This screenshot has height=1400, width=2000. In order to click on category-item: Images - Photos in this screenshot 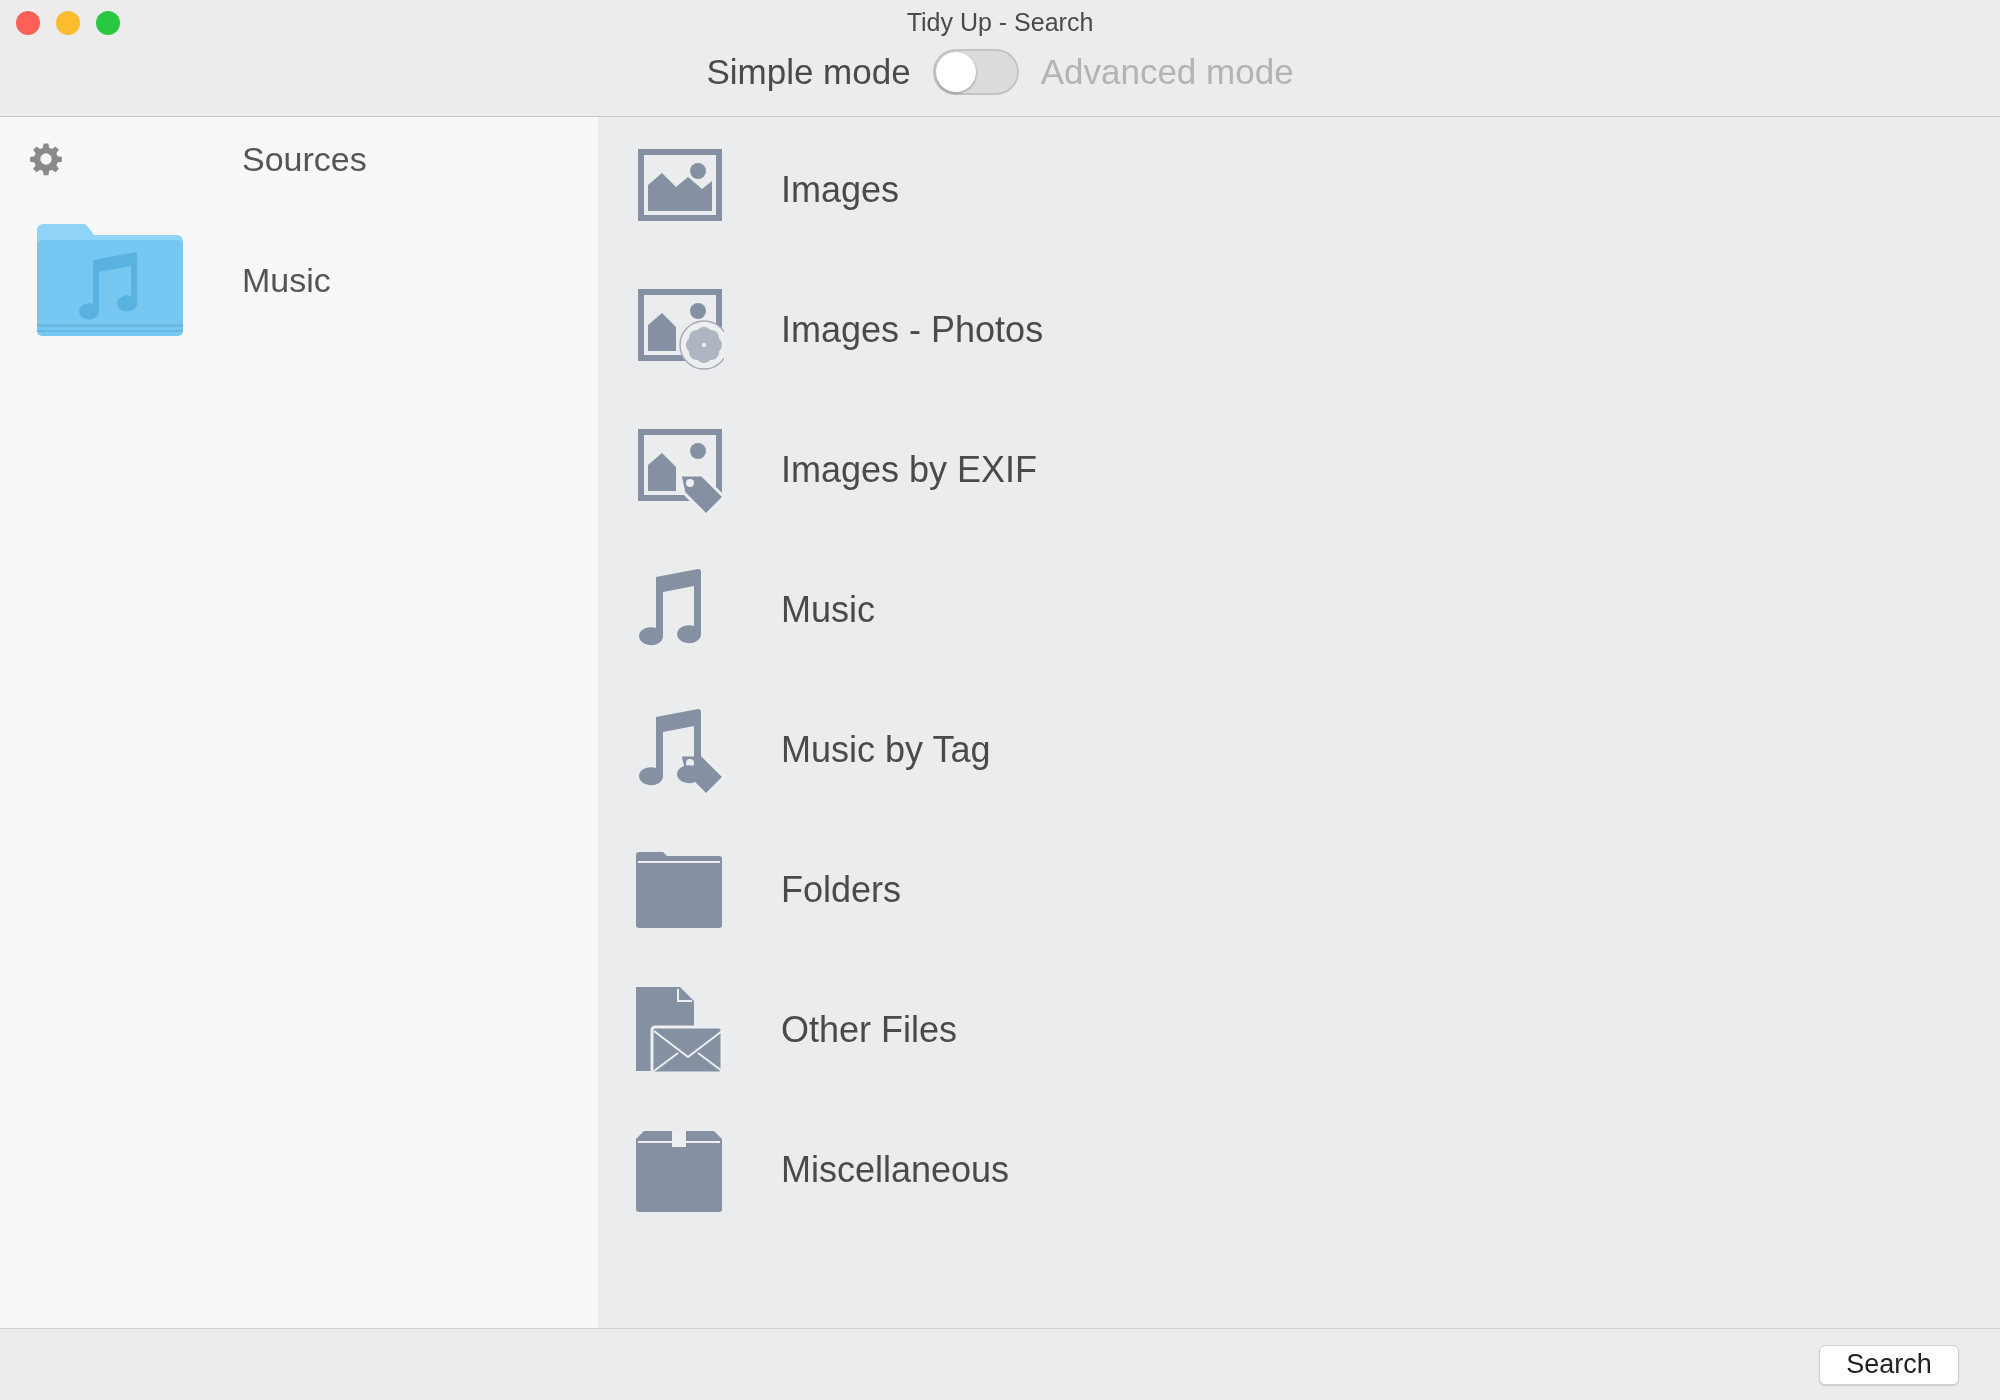, I will do `click(1299, 330)`.